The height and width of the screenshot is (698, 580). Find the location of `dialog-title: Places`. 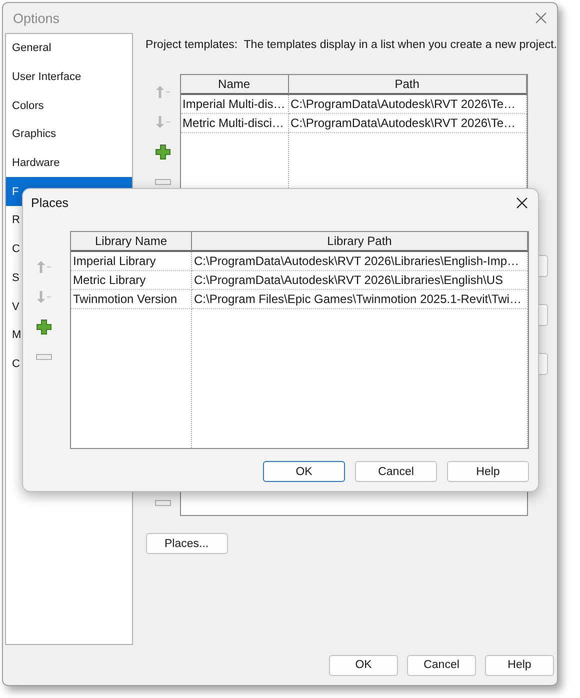

dialog-title: Places is located at coordinates (50, 203).